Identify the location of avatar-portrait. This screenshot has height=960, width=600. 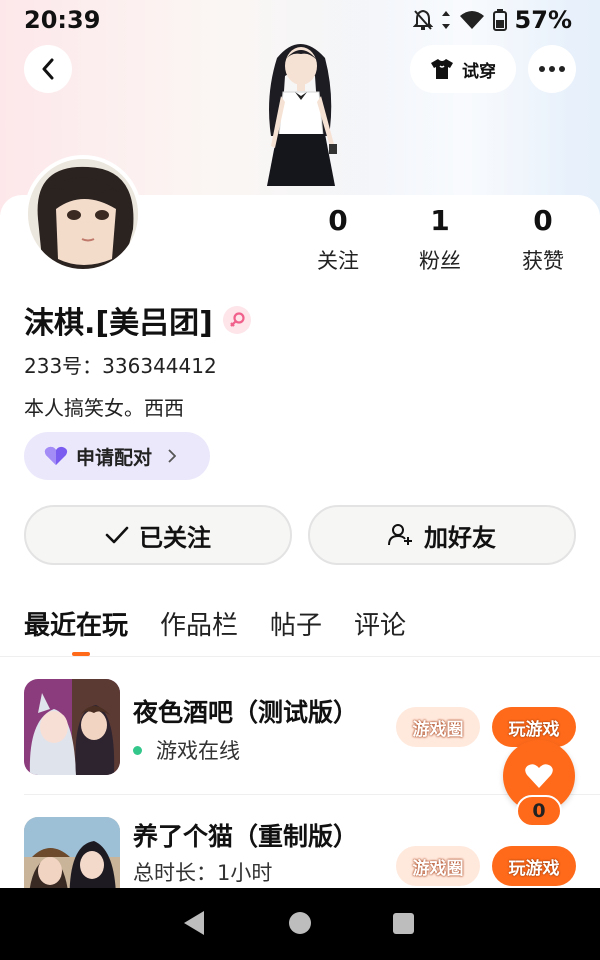
(83, 214).